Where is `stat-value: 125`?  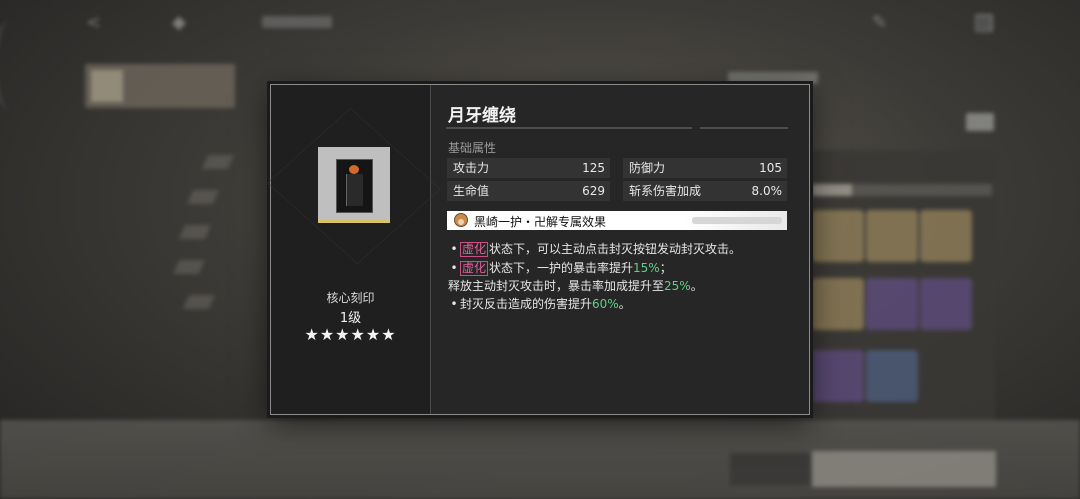
stat-value: 125 is located at coordinates (593, 168).